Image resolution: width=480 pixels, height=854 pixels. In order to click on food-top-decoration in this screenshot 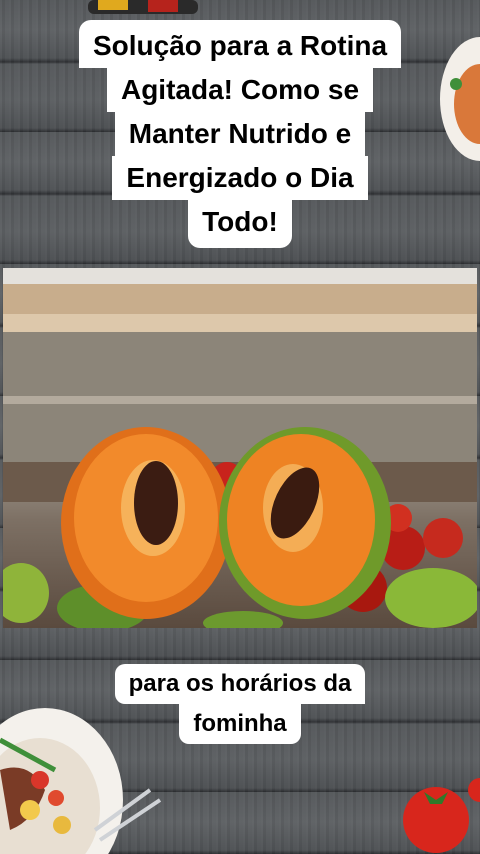, I will do `click(143, 7)`.